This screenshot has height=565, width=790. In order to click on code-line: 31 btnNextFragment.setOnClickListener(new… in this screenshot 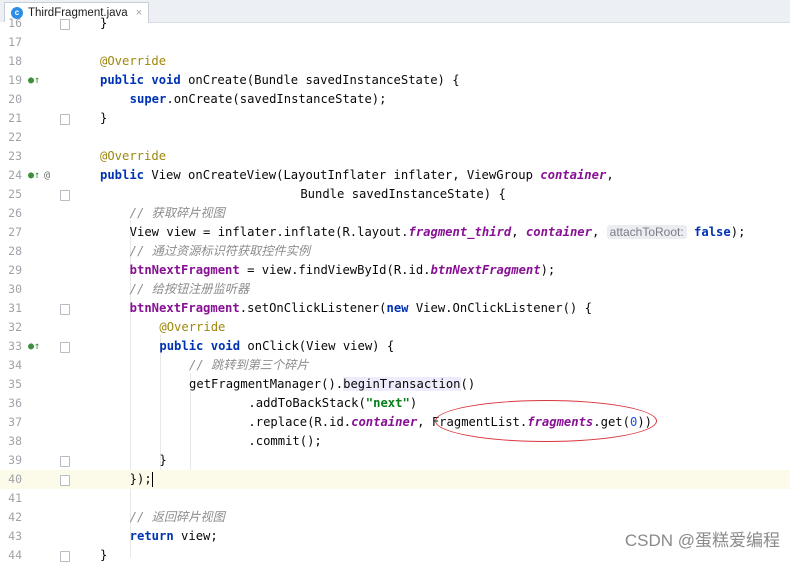, I will do `click(395, 308)`.